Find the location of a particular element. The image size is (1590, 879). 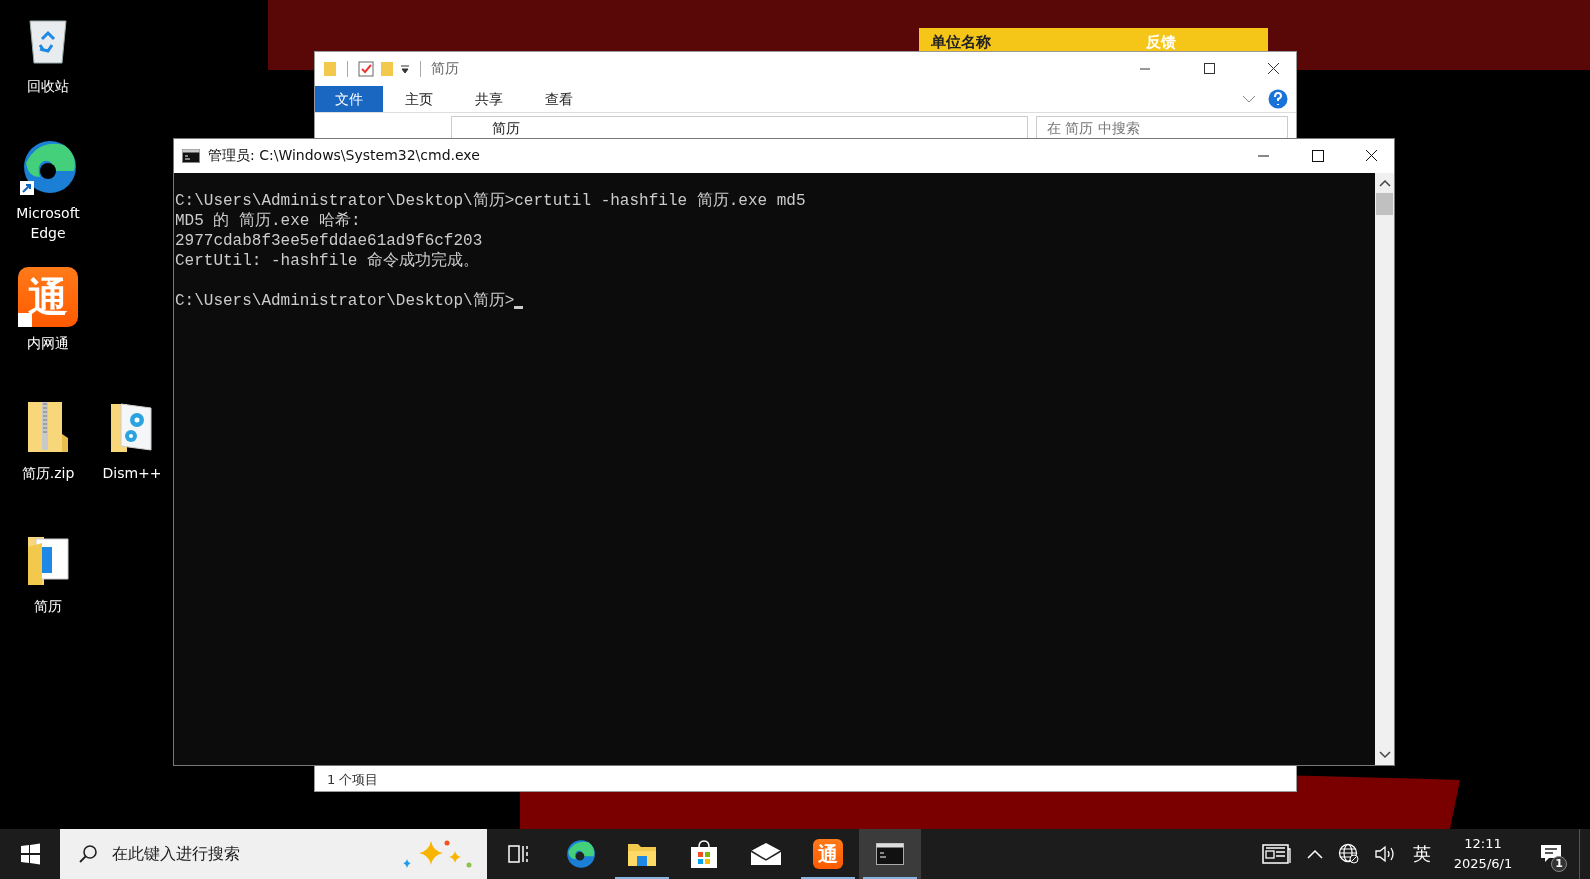

dropdown-icon is located at coordinates (405, 69).